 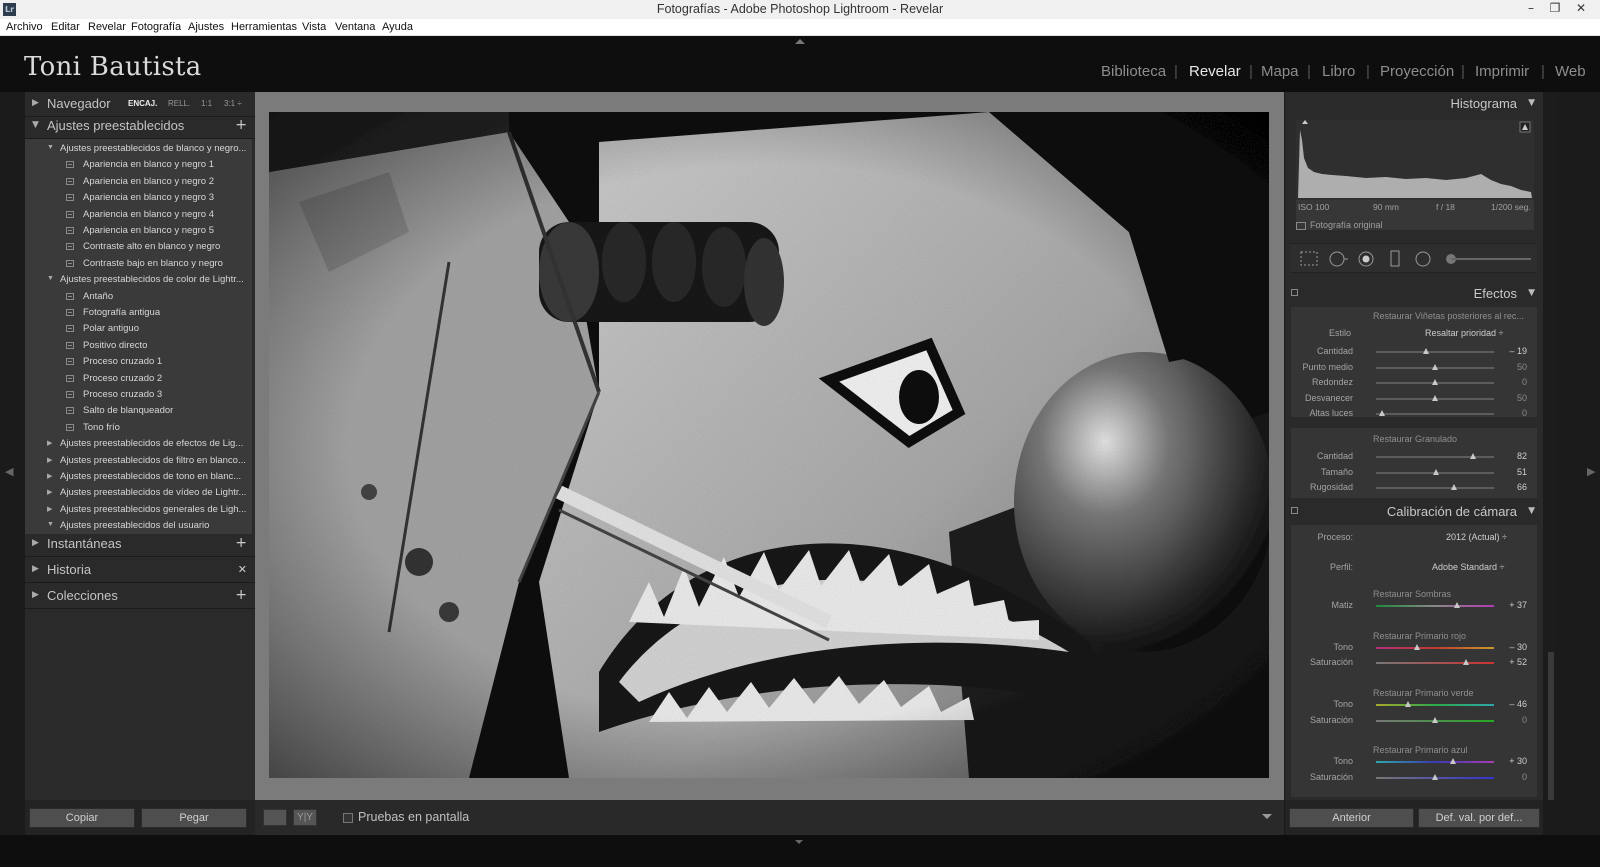 What do you see at coordinates (1512, 398) in the screenshot?
I see `vignette-3-value: 50` at bounding box center [1512, 398].